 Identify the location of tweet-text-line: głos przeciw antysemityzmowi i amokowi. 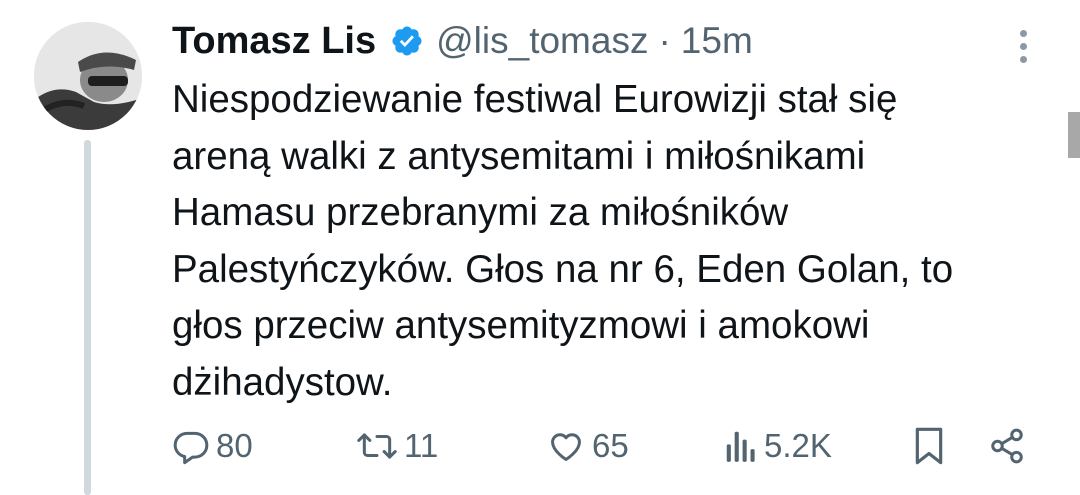
(521, 325).